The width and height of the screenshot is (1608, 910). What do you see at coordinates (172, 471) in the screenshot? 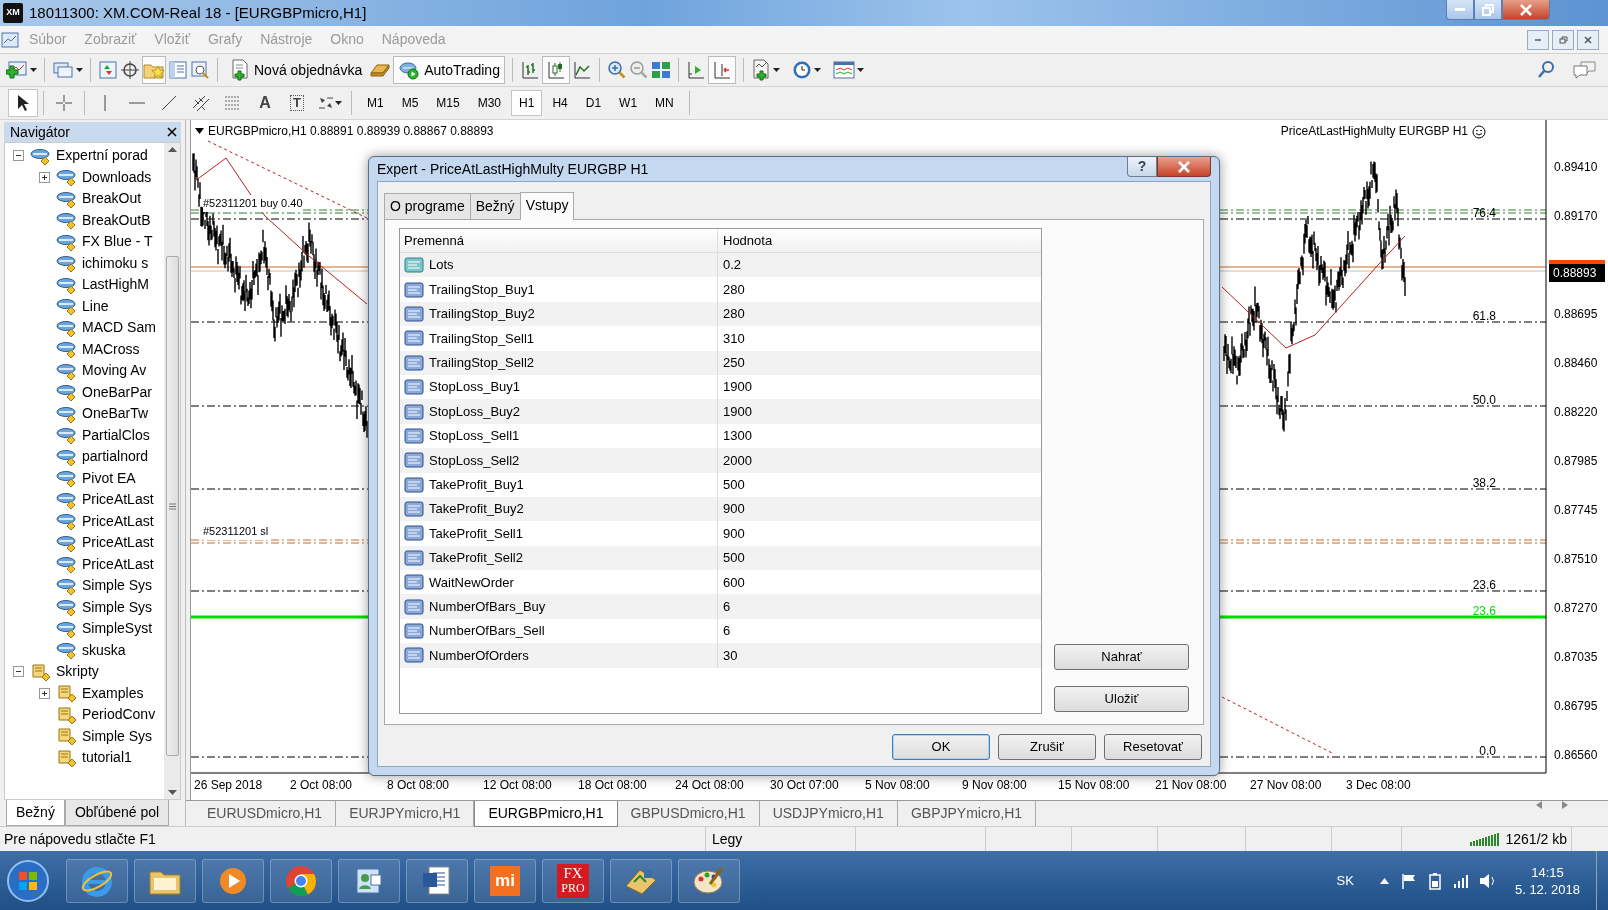
I see `scrollbar` at bounding box center [172, 471].